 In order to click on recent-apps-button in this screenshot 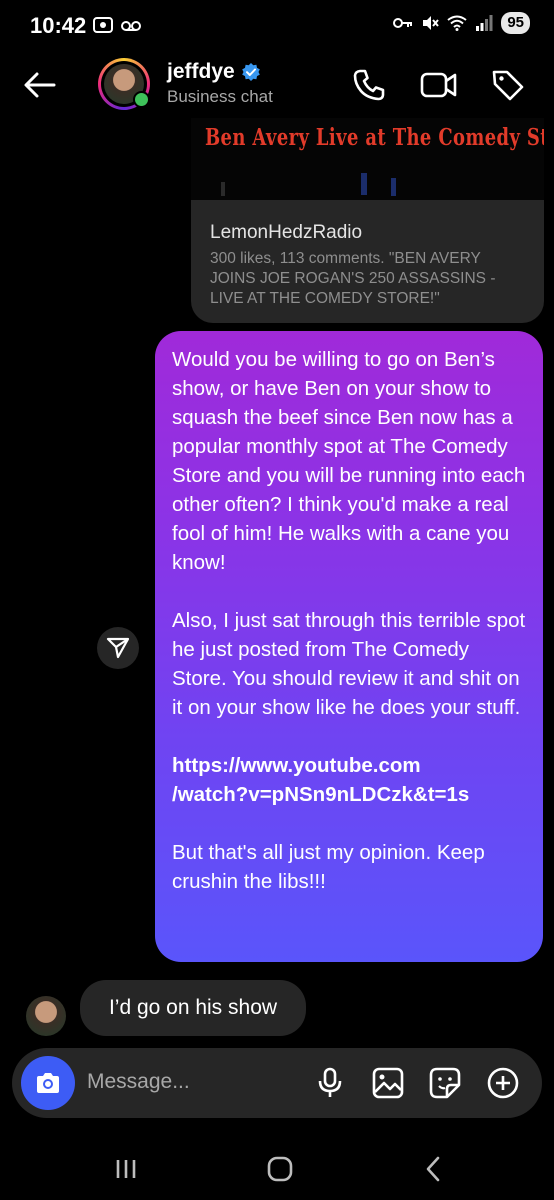, I will do `click(126, 1169)`.